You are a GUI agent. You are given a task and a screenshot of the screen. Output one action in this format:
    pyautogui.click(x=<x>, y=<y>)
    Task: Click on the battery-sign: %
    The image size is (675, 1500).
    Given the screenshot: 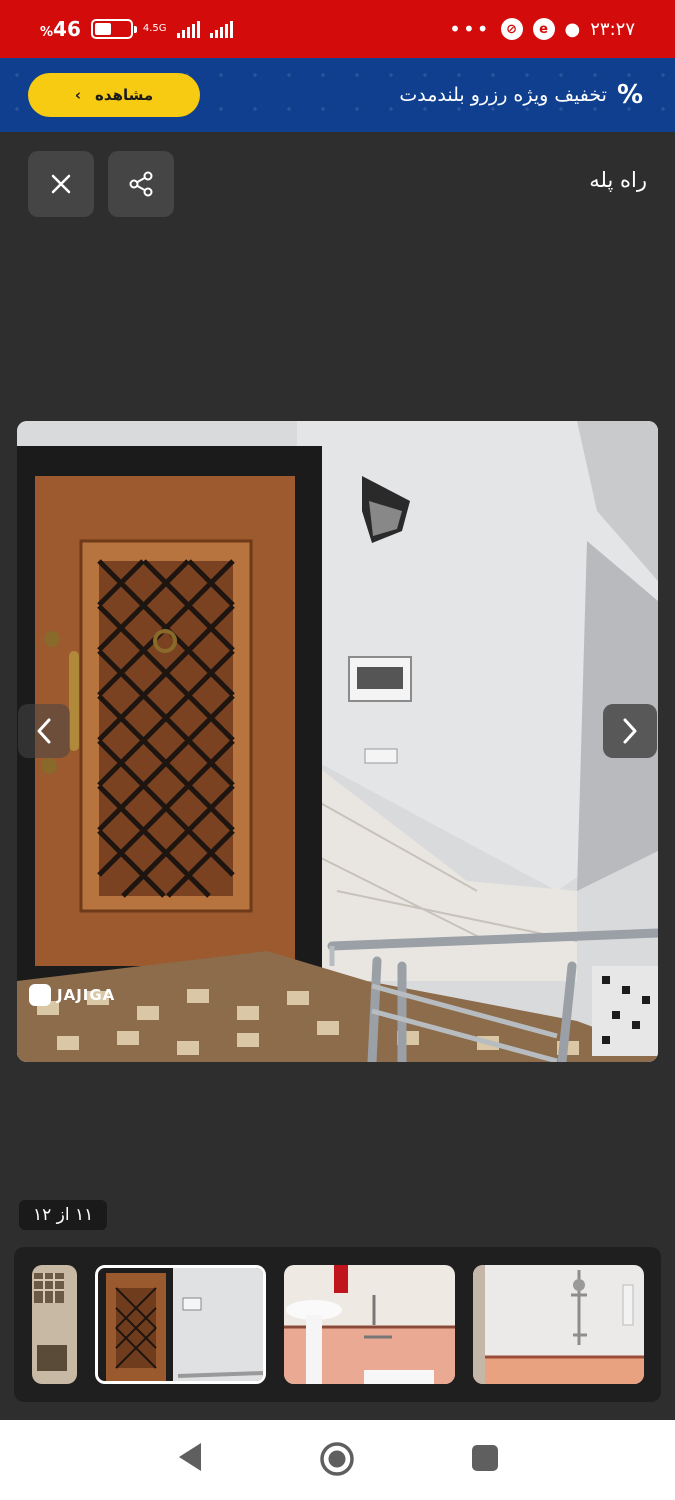 What is the action you would take?
    pyautogui.click(x=47, y=32)
    